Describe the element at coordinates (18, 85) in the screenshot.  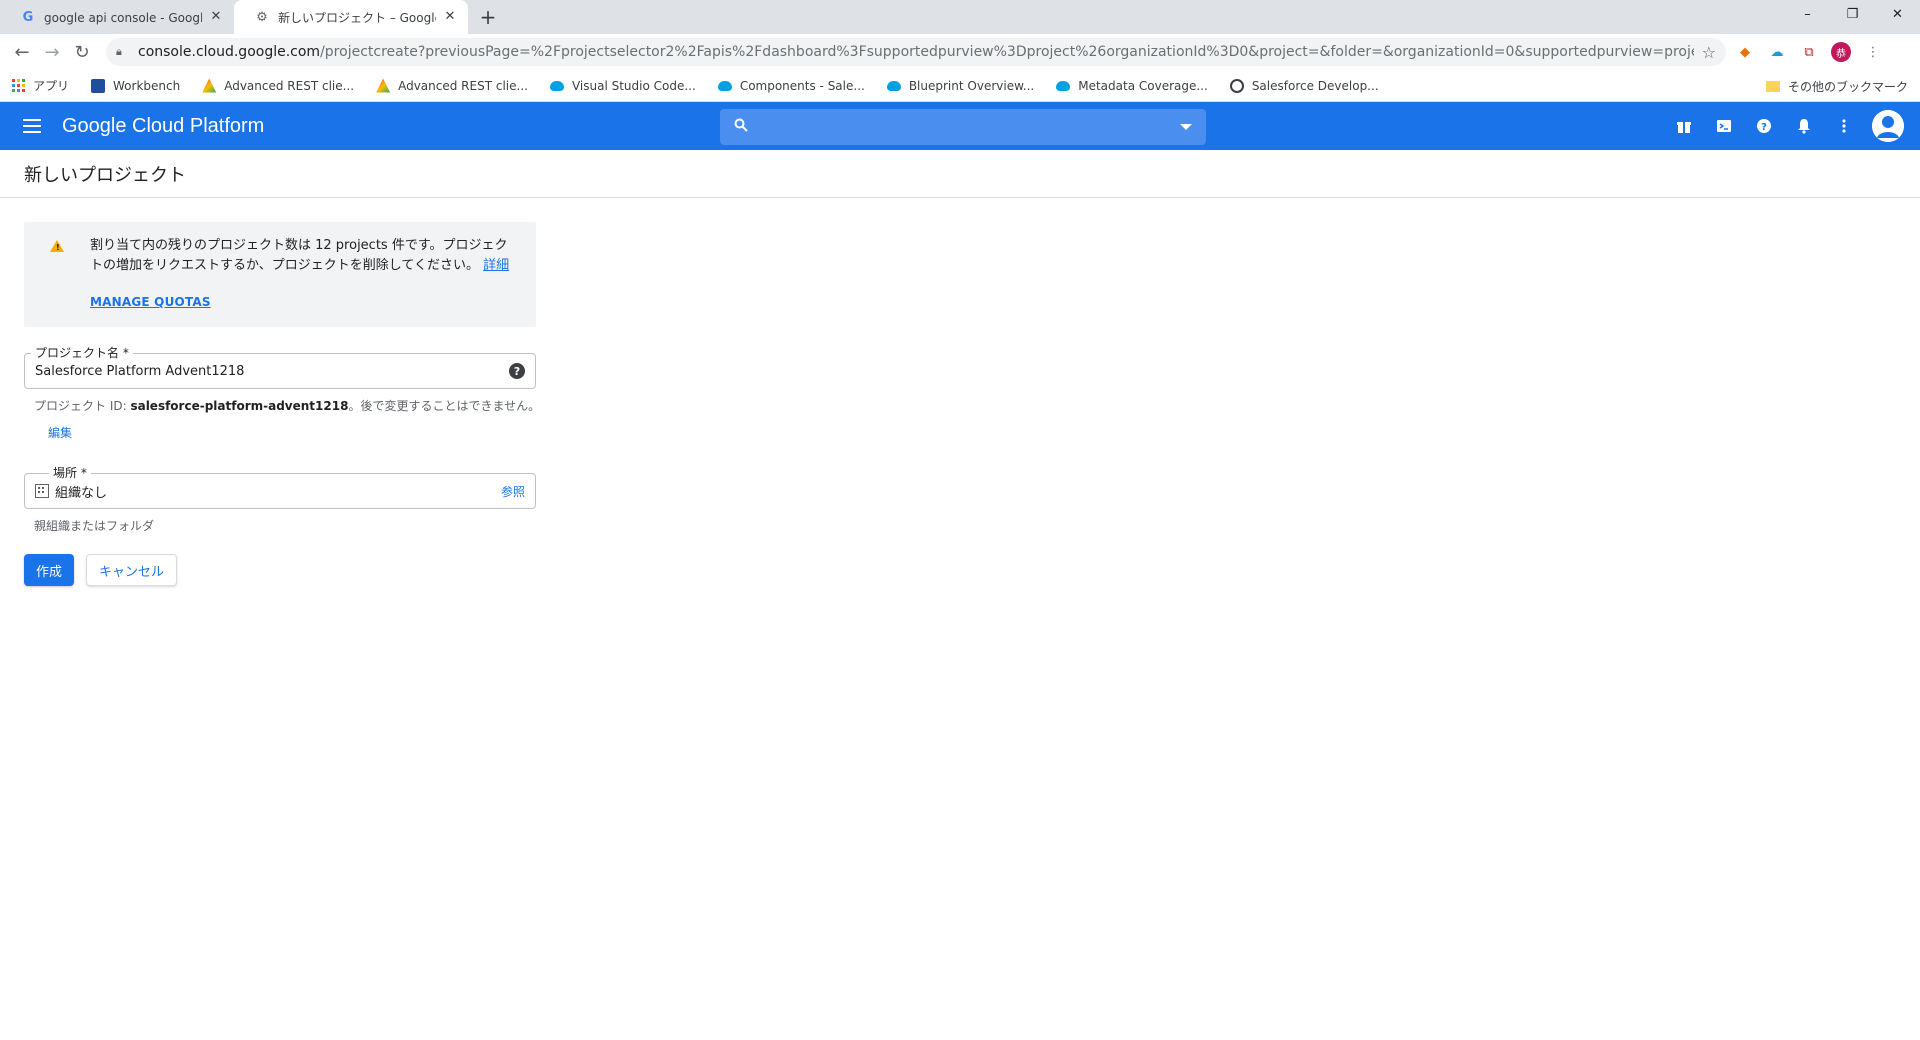
I see `apps-grid-icon` at that location.